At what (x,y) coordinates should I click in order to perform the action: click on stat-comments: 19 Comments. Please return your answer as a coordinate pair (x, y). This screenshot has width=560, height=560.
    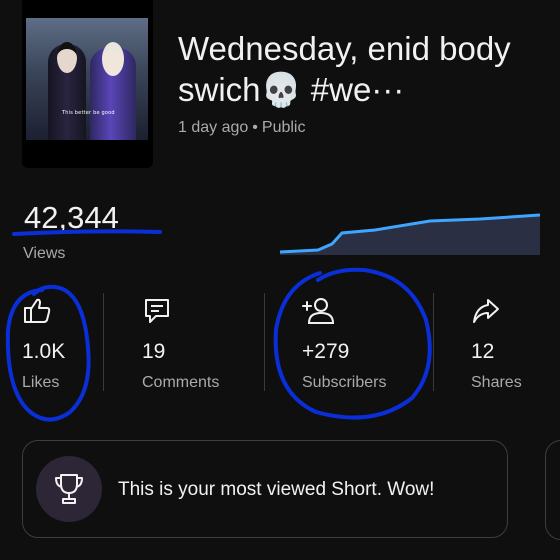
    Looking at the image, I should click on (180, 344).